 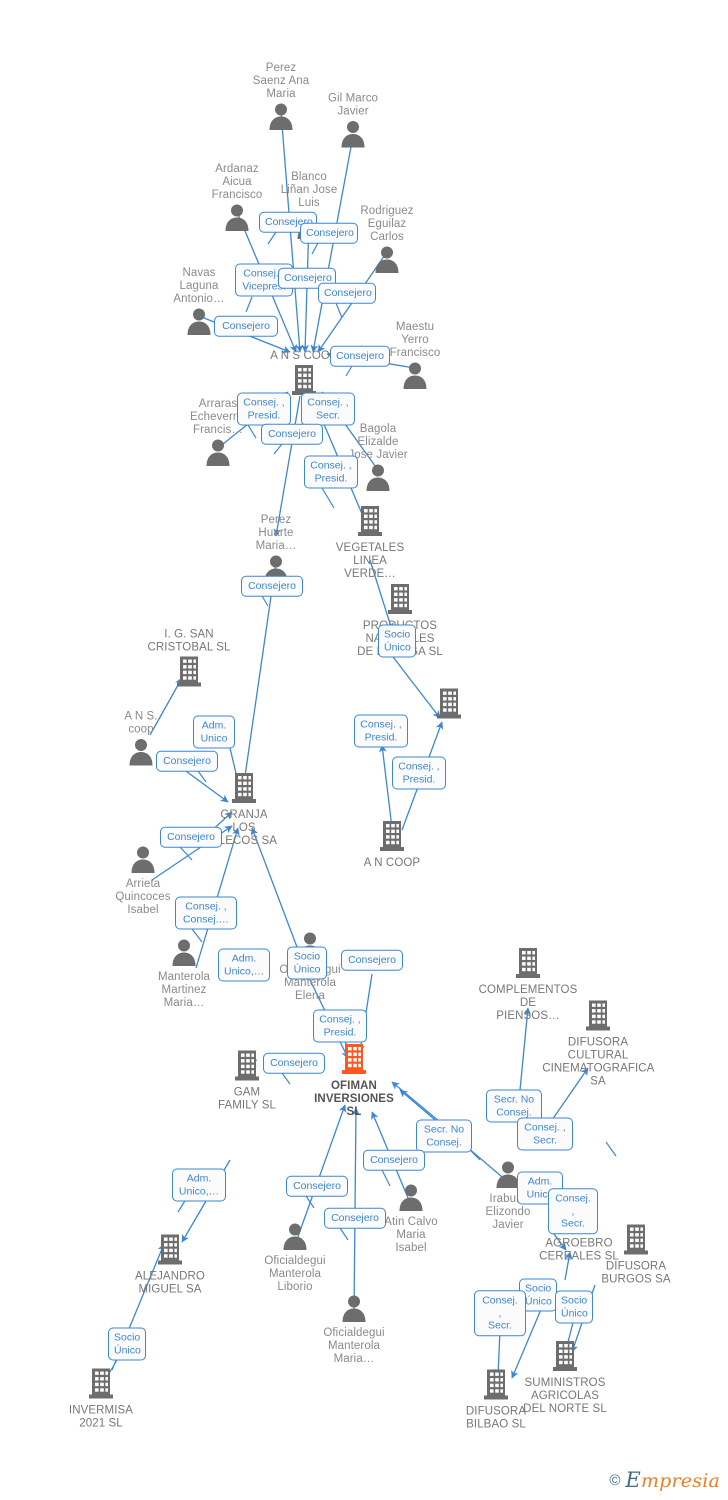 I want to click on empresia-watermark: © Empresia, so click(x=664, y=1480).